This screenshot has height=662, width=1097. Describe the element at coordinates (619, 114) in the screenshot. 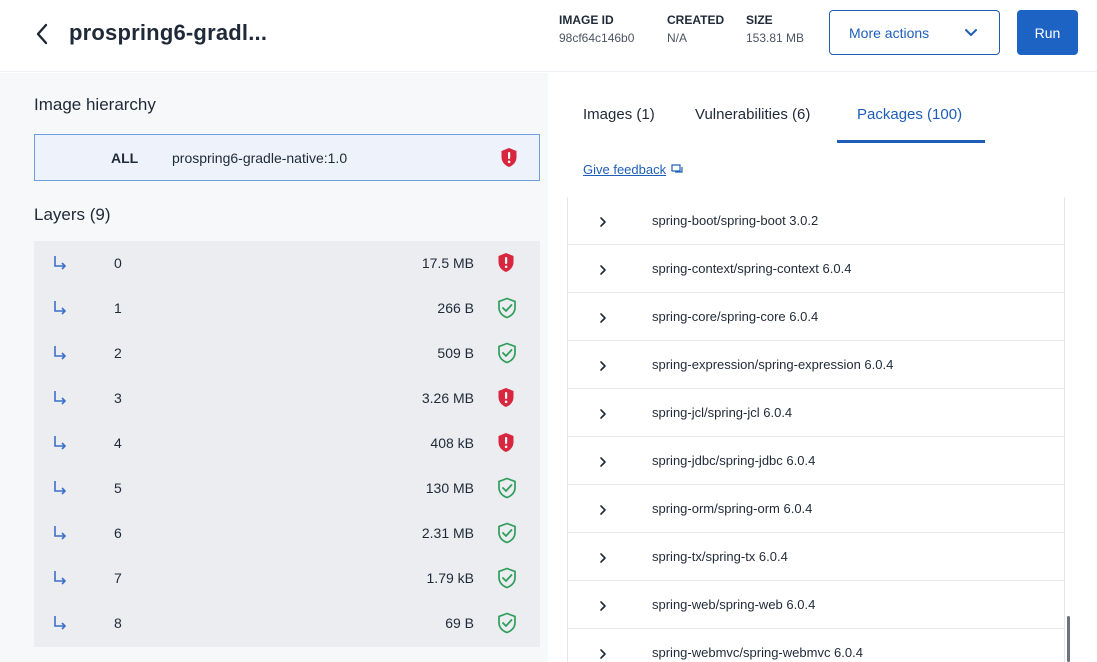

I see `tab-images: Images (1)` at that location.